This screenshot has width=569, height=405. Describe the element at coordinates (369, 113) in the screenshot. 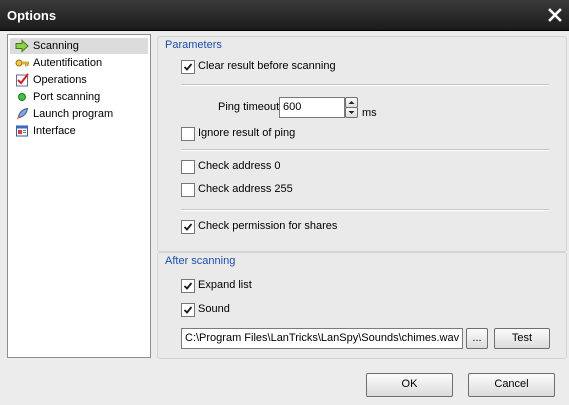

I see `ping-timeout-unit: ms` at that location.